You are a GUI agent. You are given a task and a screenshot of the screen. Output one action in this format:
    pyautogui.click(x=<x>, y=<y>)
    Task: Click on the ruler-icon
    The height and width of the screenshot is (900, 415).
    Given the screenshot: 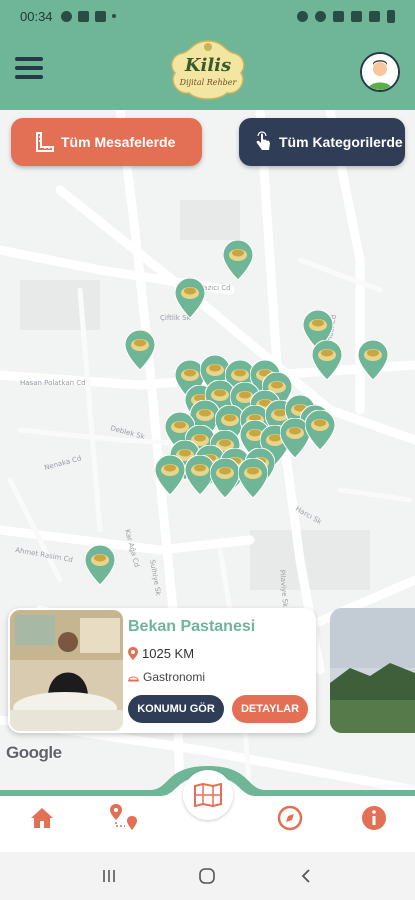 What is the action you would take?
    pyautogui.click(x=45, y=142)
    